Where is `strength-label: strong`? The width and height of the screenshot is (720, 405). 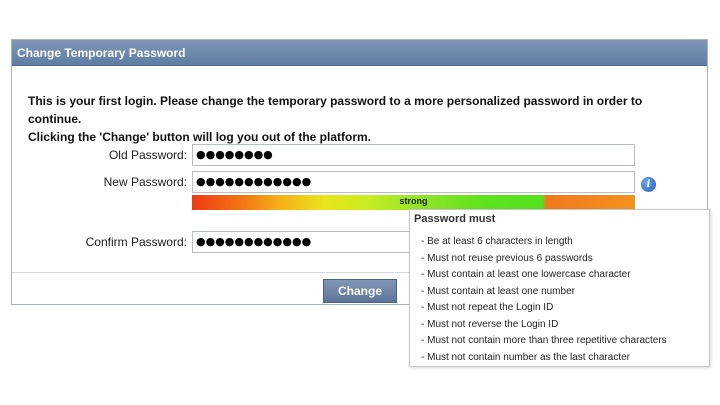 strength-label: strong is located at coordinates (413, 201).